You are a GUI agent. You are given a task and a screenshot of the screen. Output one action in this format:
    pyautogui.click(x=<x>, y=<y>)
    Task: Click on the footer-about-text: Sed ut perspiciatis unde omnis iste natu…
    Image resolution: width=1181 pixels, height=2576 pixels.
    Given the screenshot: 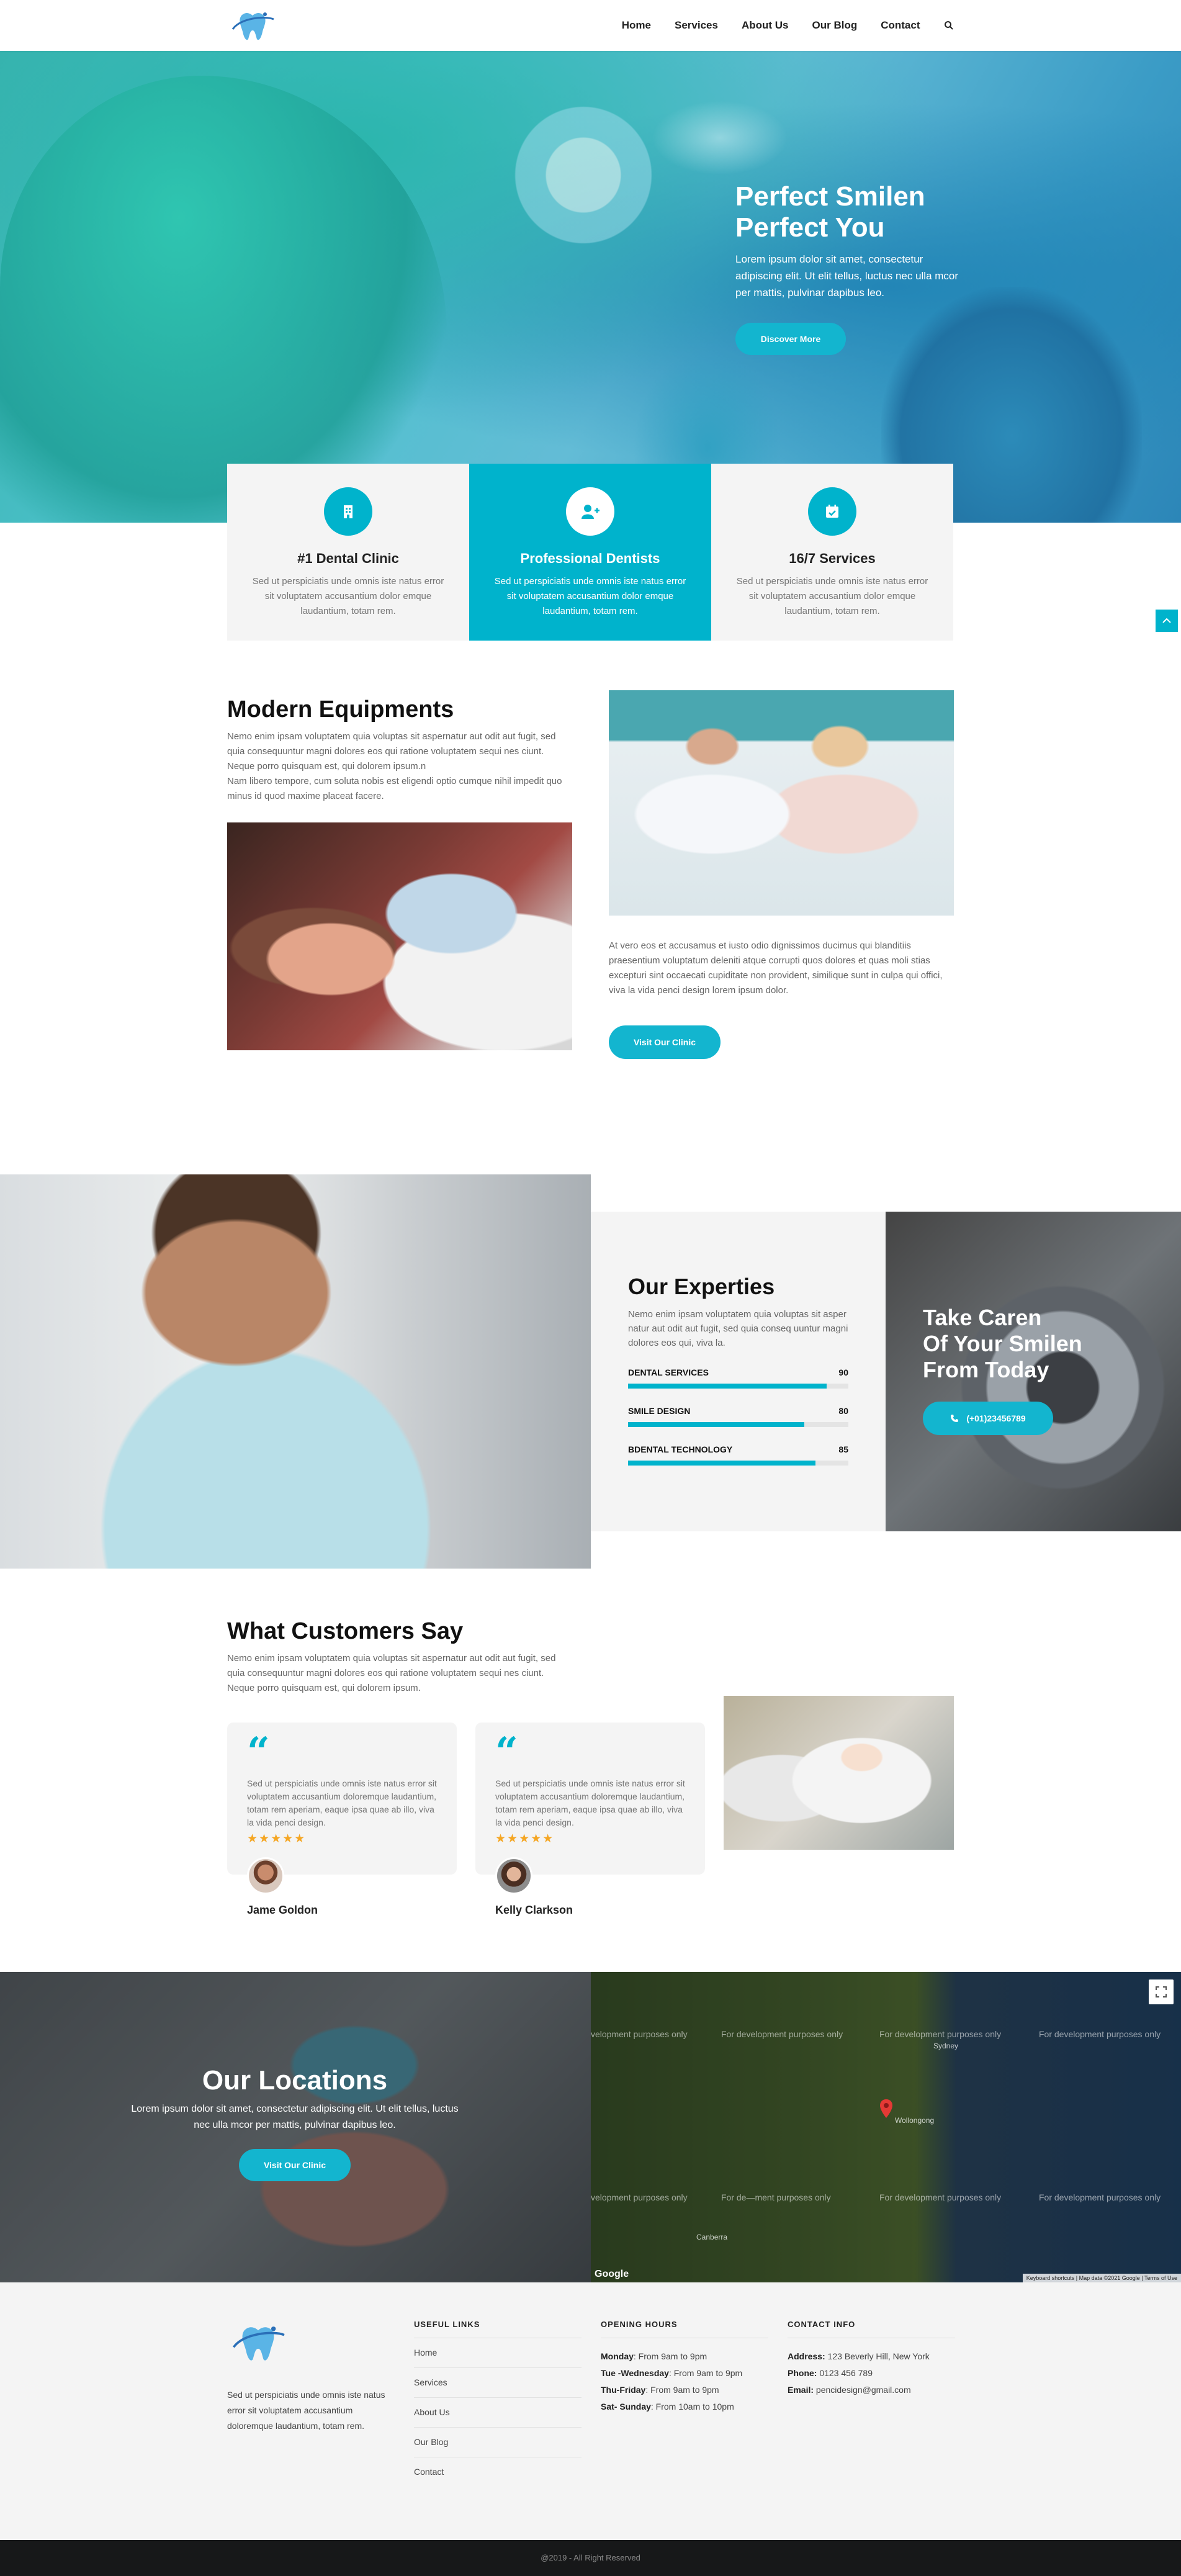 What is the action you would take?
    pyautogui.click(x=306, y=2410)
    